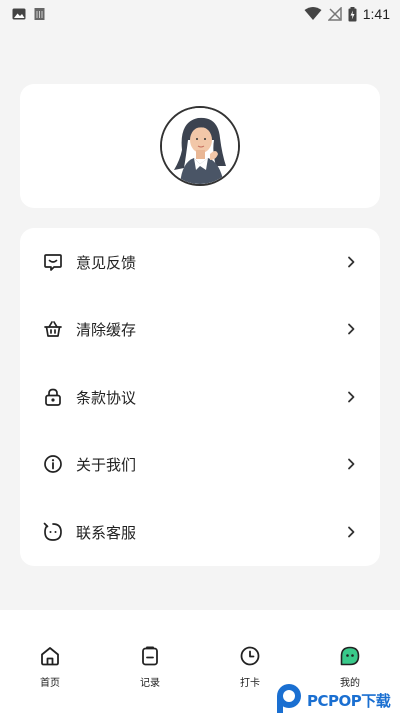 This screenshot has height=720, width=400. What do you see at coordinates (106, 262) in the screenshot?
I see `menu-label-feedback: 意见反馈` at bounding box center [106, 262].